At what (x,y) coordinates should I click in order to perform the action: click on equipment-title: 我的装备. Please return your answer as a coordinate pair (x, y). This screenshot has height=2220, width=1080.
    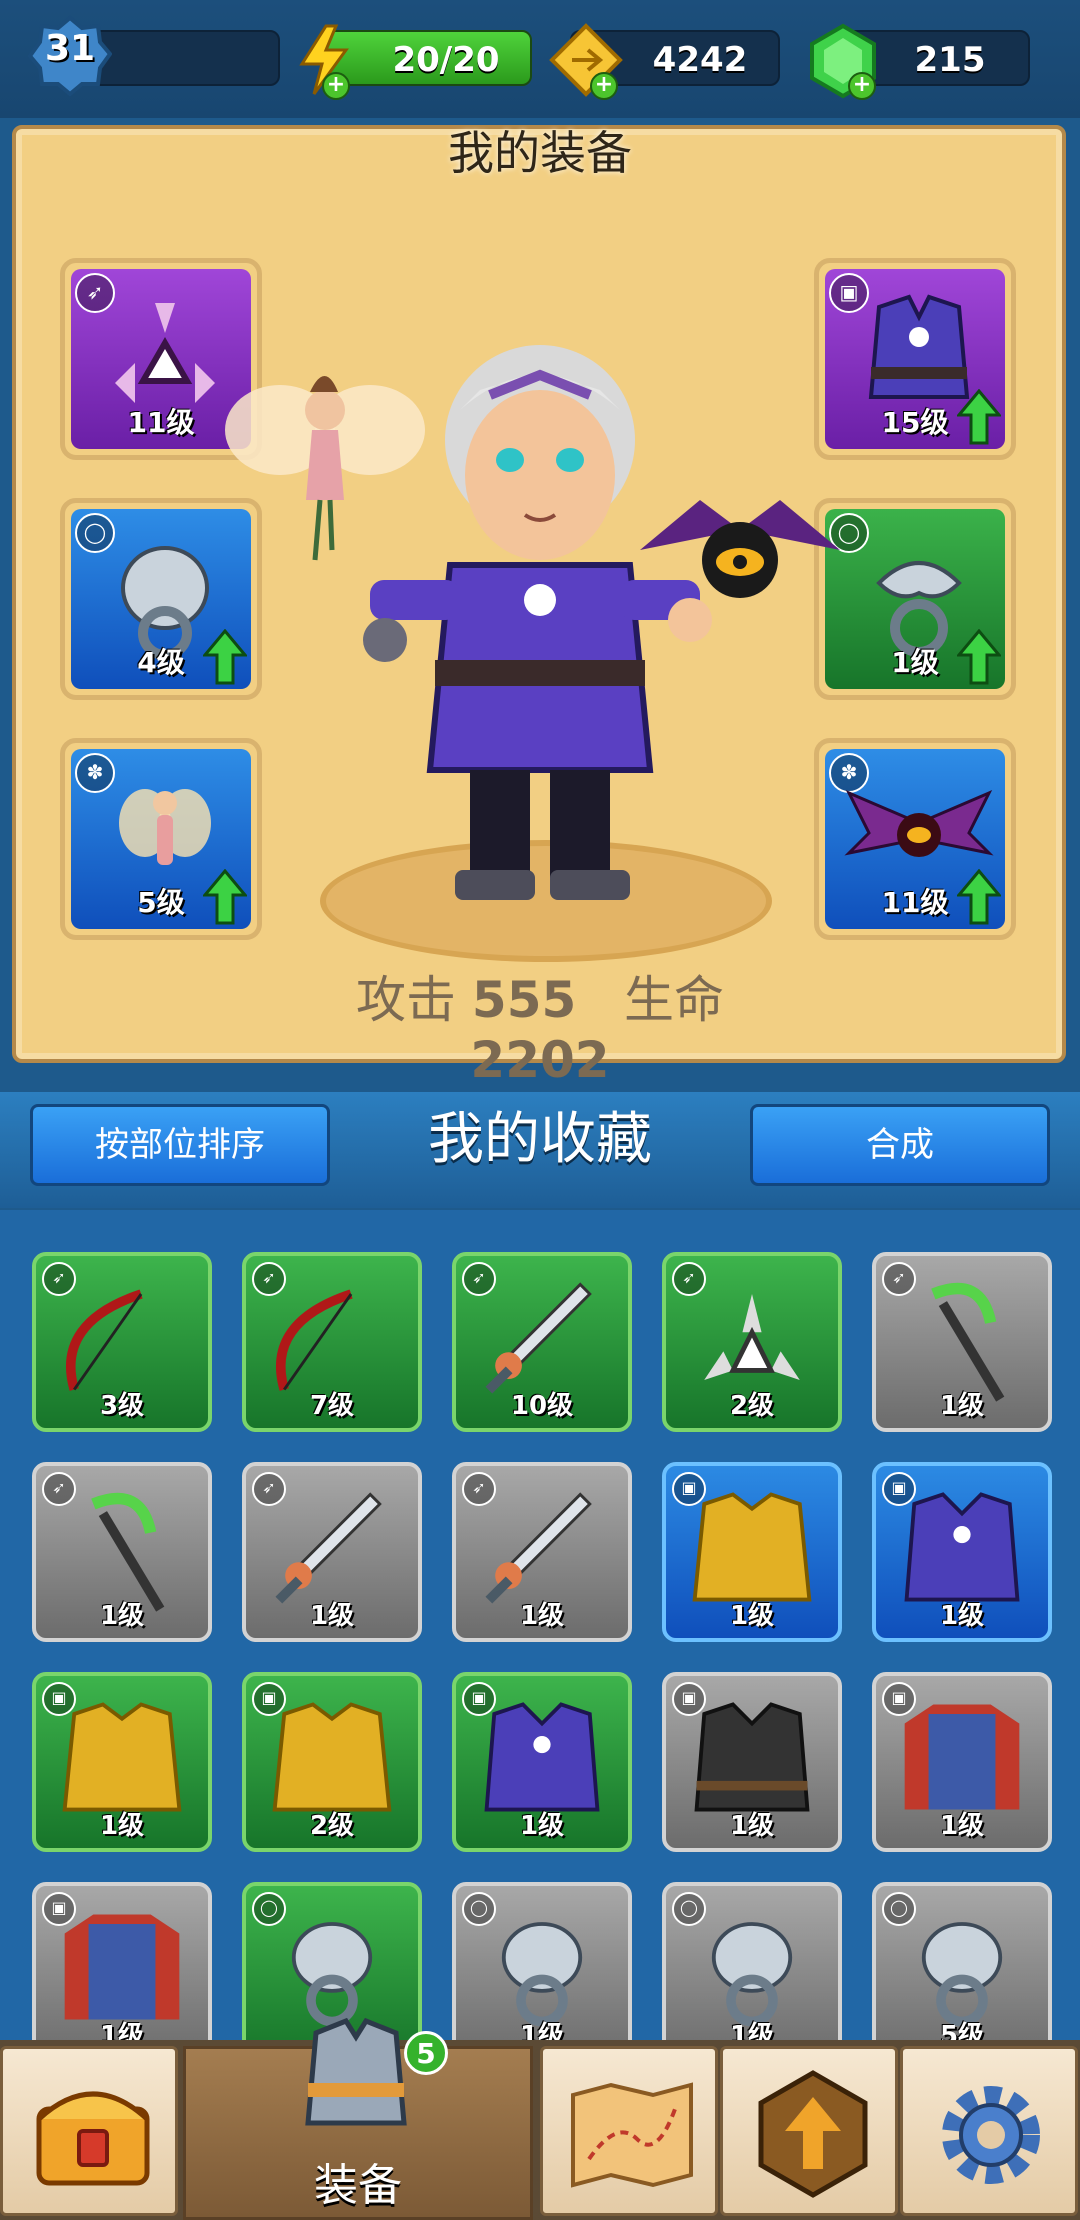
    Looking at the image, I should click on (540, 153).